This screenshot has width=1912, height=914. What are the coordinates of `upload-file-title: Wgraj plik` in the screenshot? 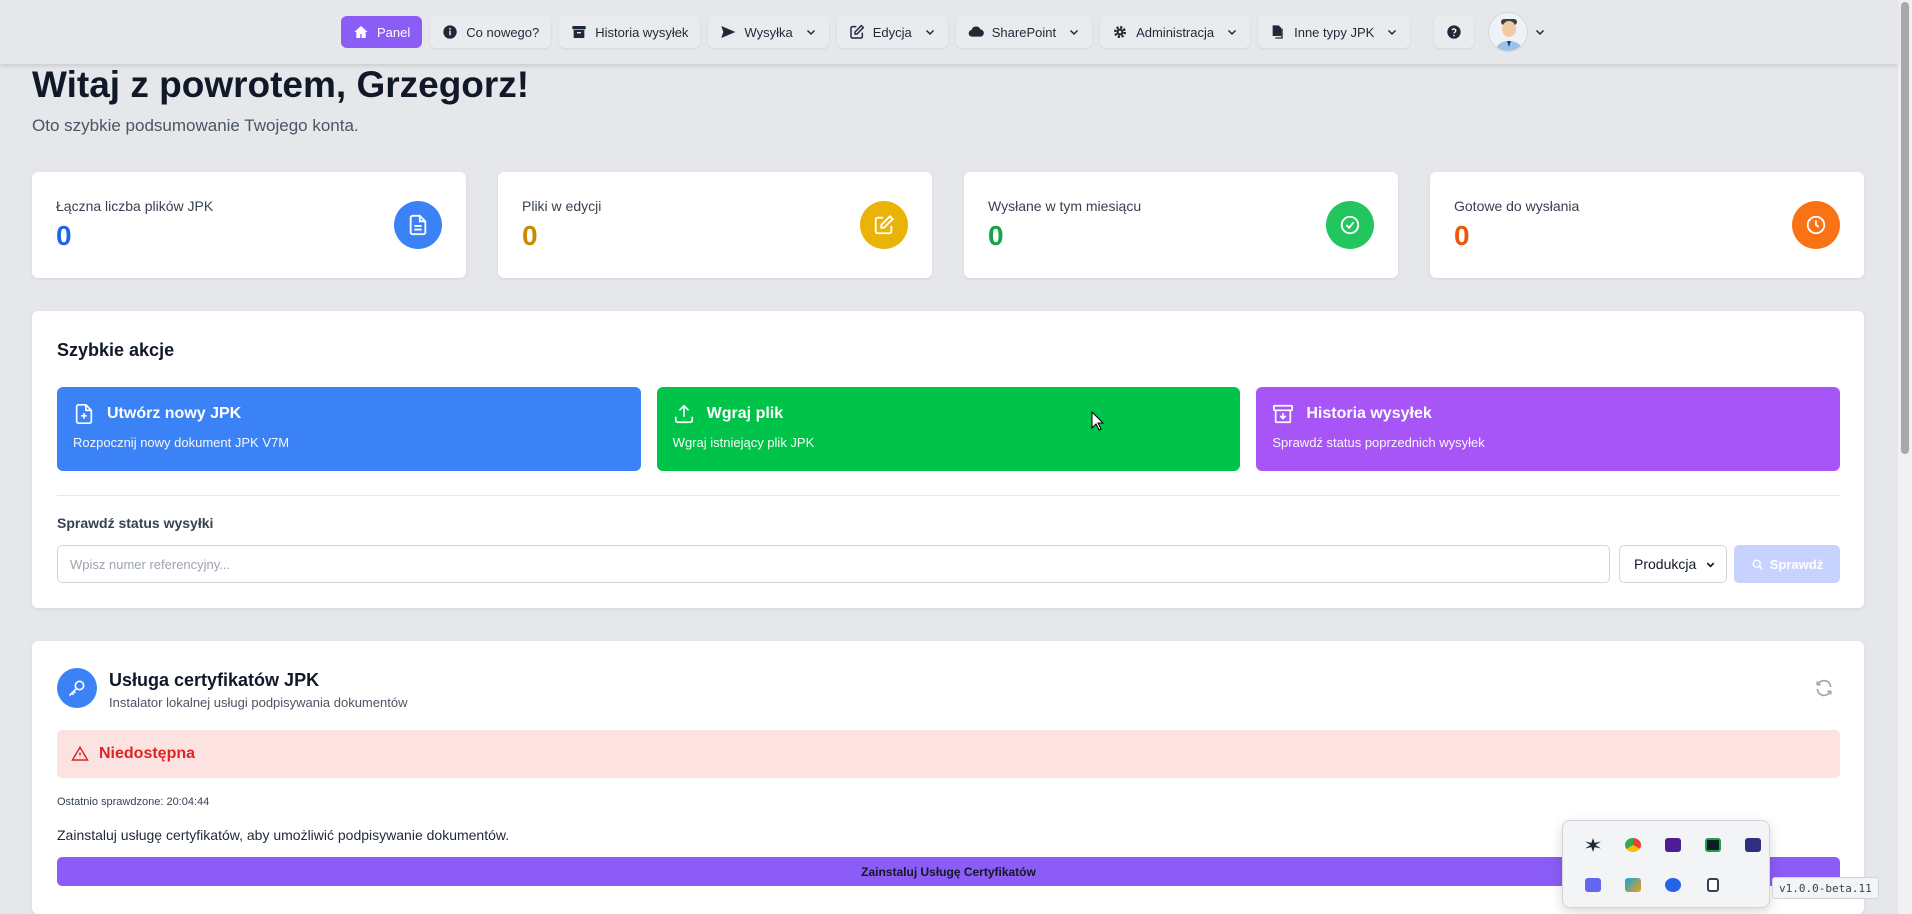 It's located at (745, 413).